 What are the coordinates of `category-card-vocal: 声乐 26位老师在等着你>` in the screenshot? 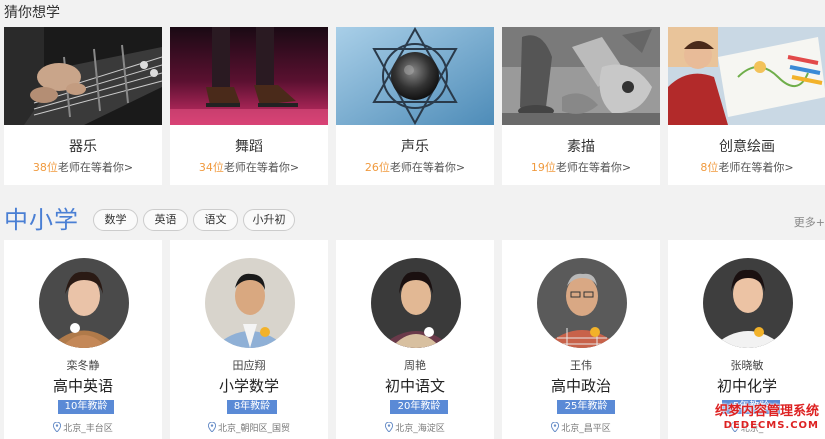 It's located at (415, 106).